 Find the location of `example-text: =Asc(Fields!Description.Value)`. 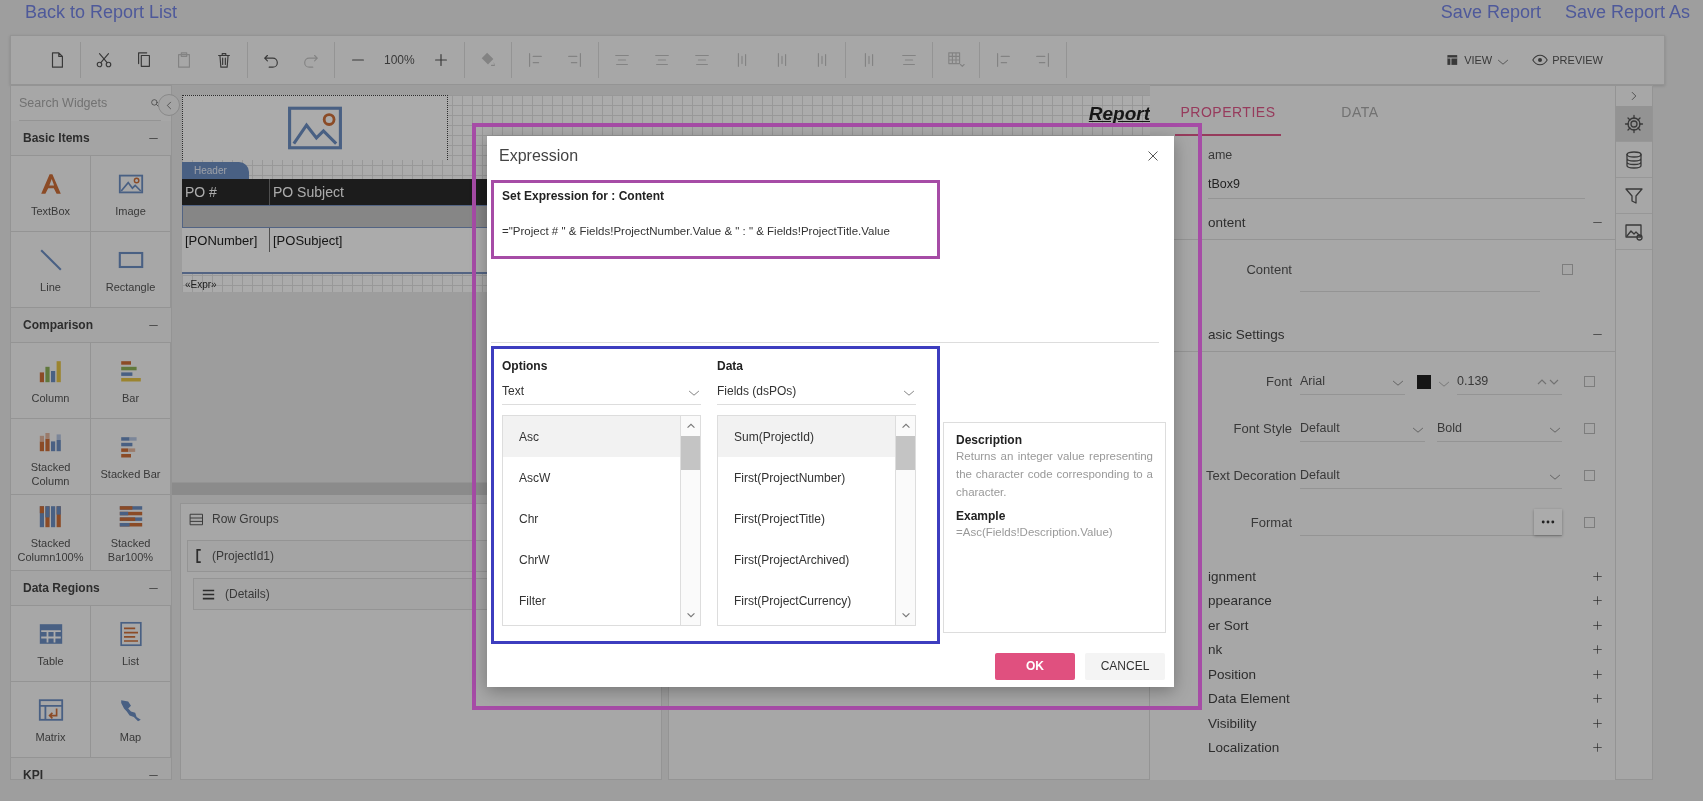

example-text: =Asc(Fields!Description.Value) is located at coordinates (1035, 532).